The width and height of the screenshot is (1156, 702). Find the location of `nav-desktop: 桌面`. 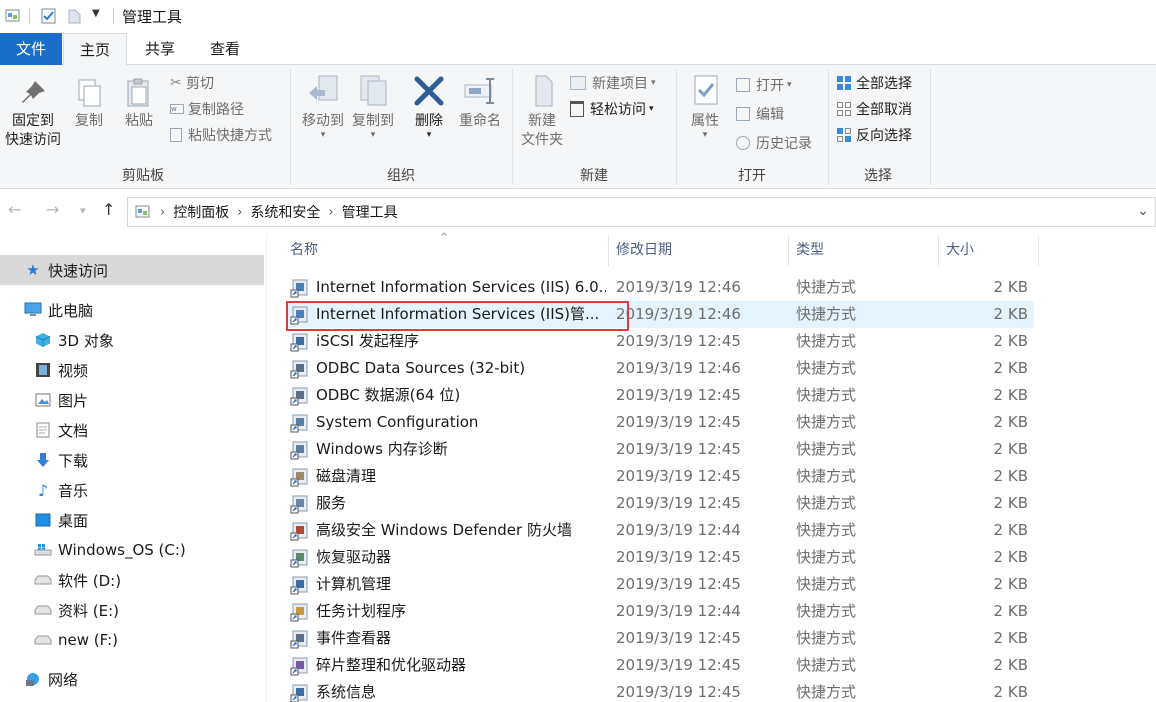

nav-desktop: 桌面 is located at coordinates (132, 520).